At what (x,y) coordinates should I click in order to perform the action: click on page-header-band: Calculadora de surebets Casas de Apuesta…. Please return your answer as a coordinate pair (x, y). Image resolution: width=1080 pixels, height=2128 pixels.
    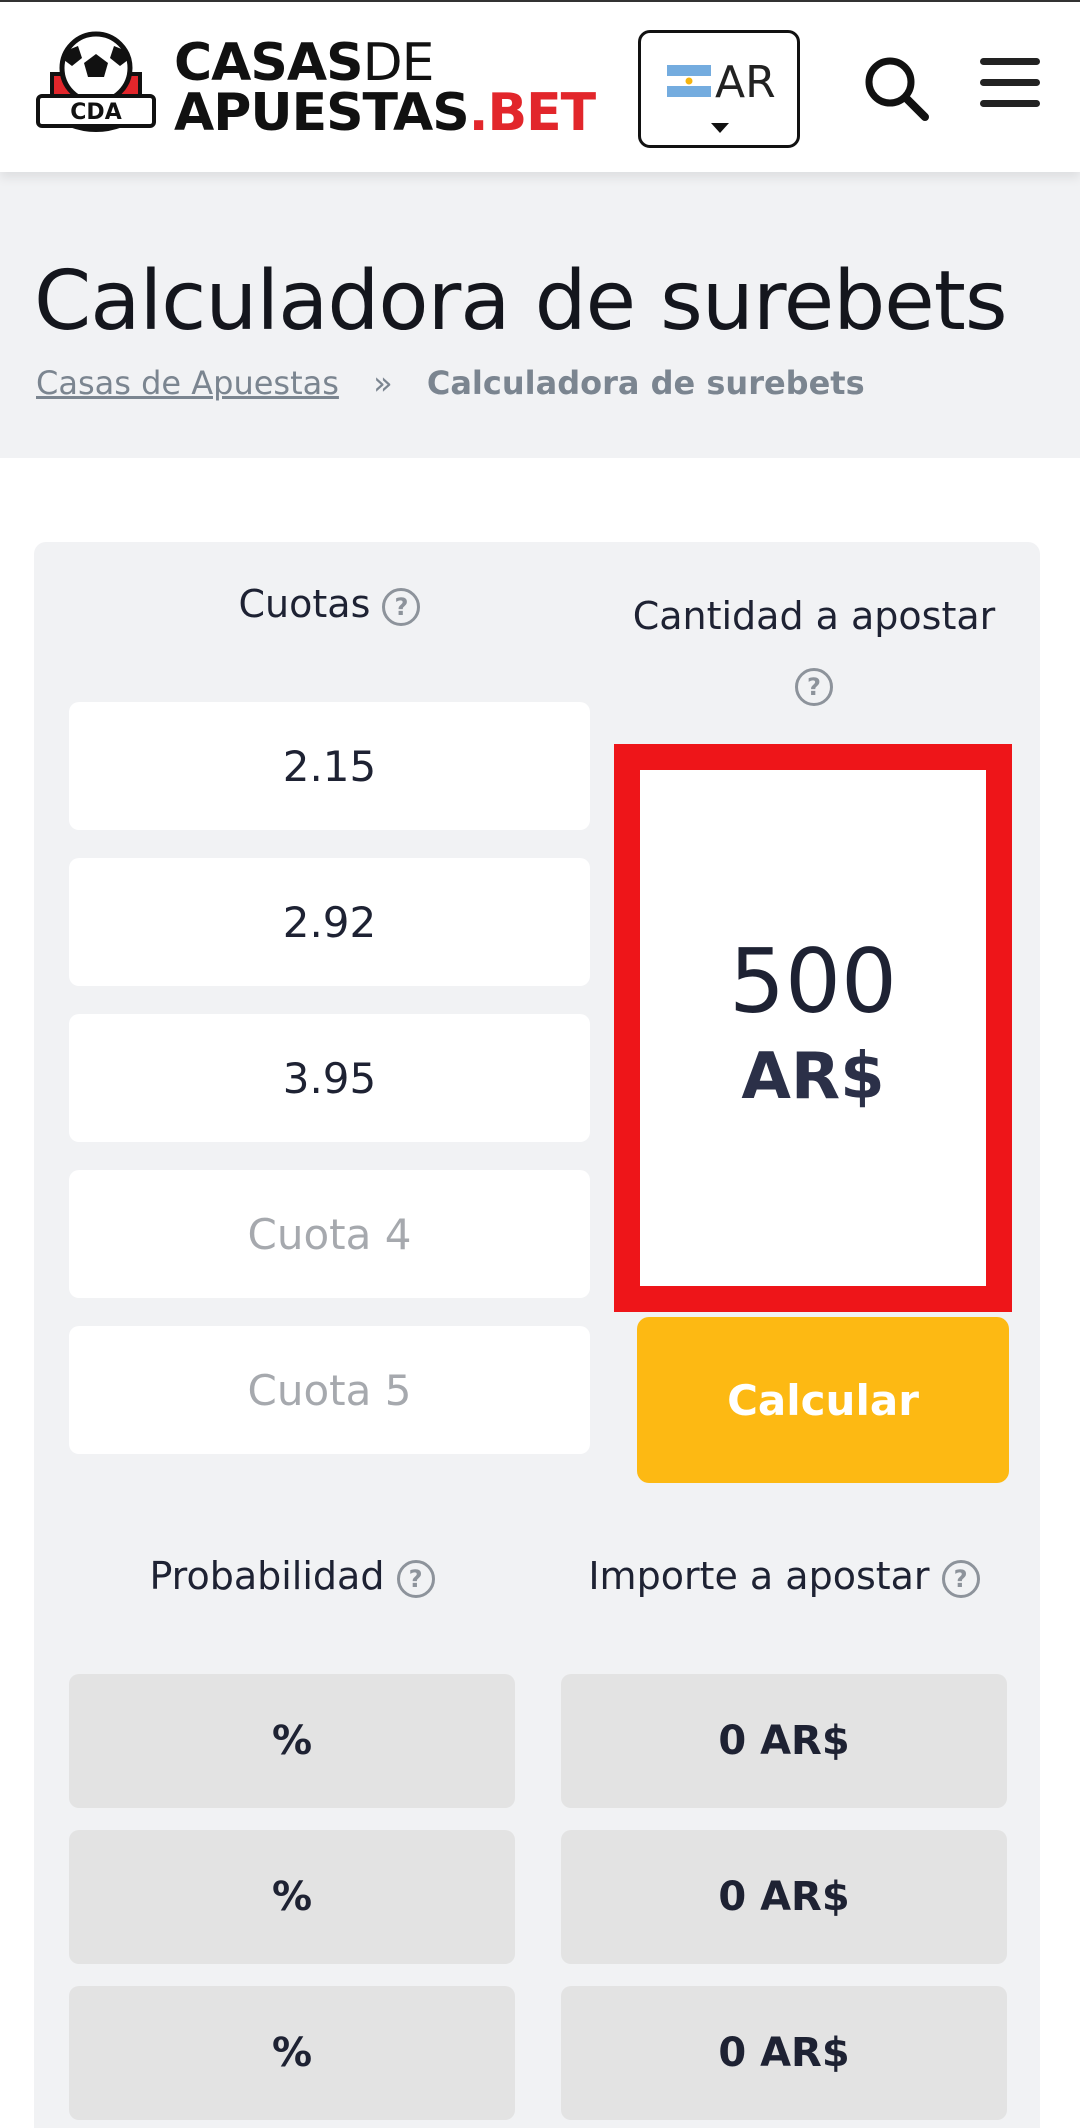
    Looking at the image, I should click on (540, 315).